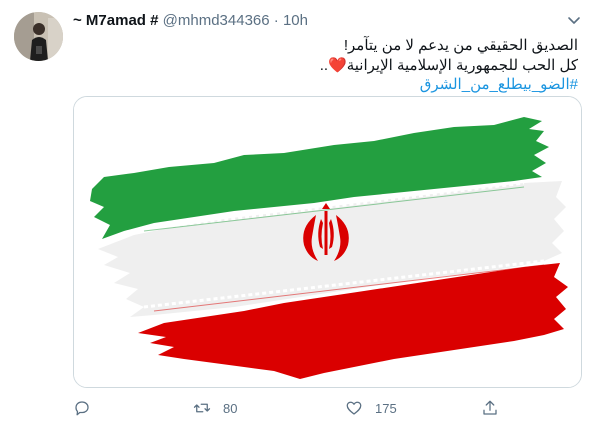  I want to click on reply-button, so click(88, 408).